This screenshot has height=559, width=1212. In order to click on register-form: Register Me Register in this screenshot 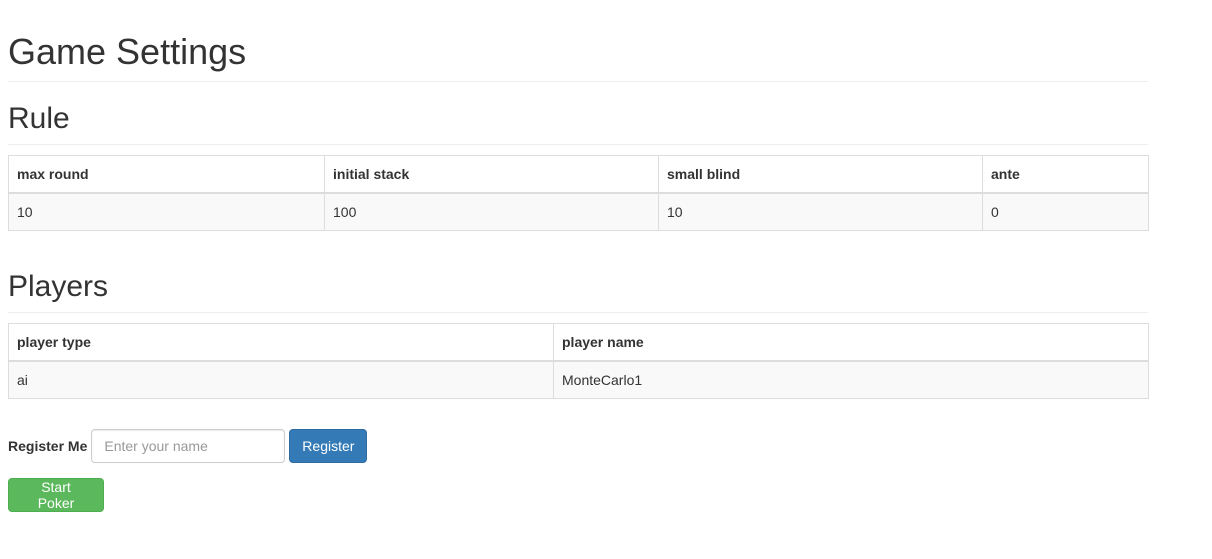, I will do `click(578, 446)`.